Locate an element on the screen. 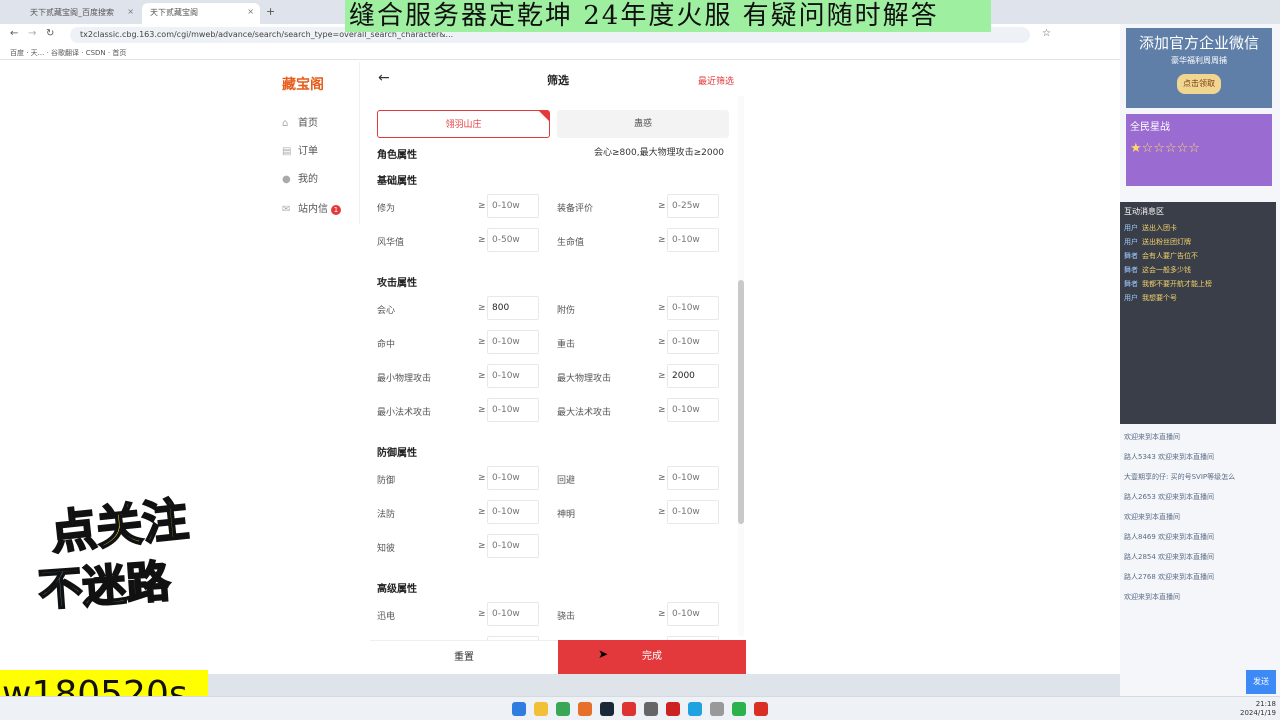 Image resolution: width=1280 pixels, height=720 pixels. promo-card: 添加官方企业微信 豪华福利周周捕 点击领取 is located at coordinates (1199, 68).